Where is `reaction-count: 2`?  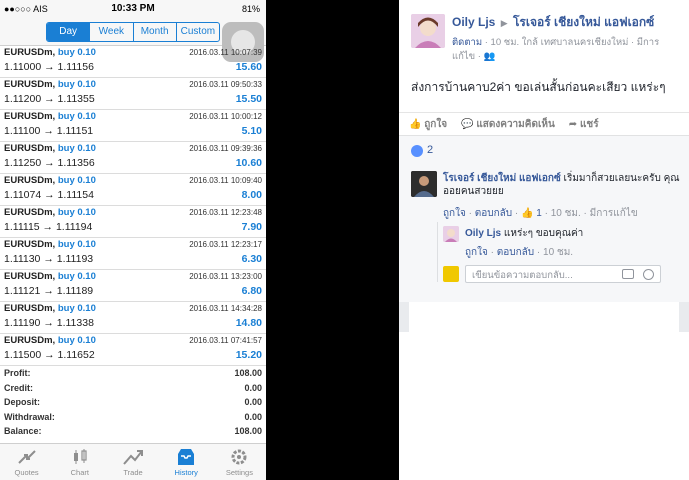
reaction-count: 2 is located at coordinates (430, 150).